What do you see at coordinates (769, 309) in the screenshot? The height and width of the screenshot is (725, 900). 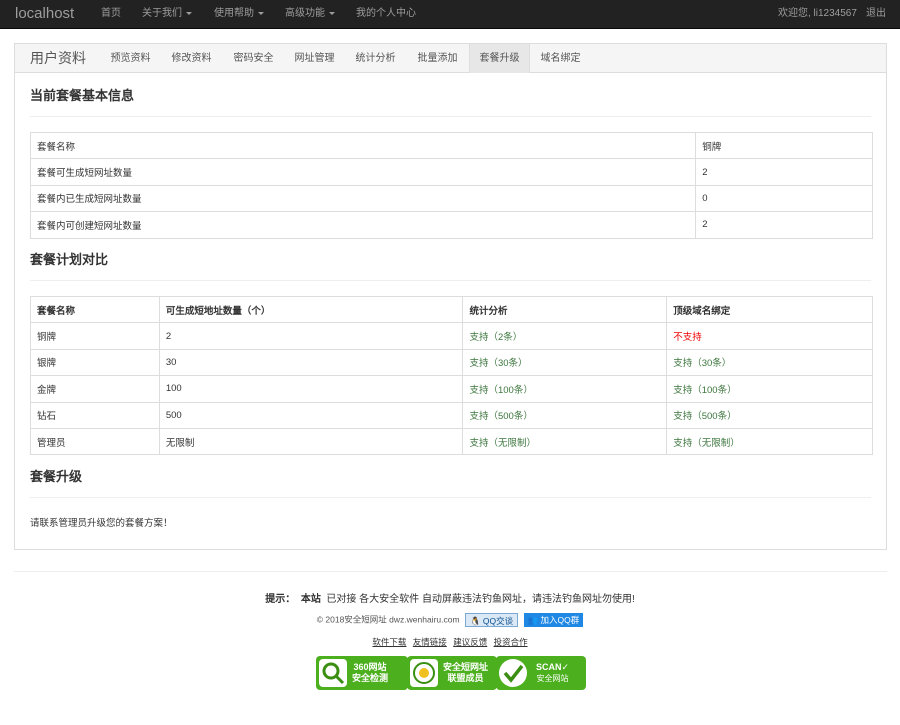 I see `column-header: 顶级域名绑定` at bounding box center [769, 309].